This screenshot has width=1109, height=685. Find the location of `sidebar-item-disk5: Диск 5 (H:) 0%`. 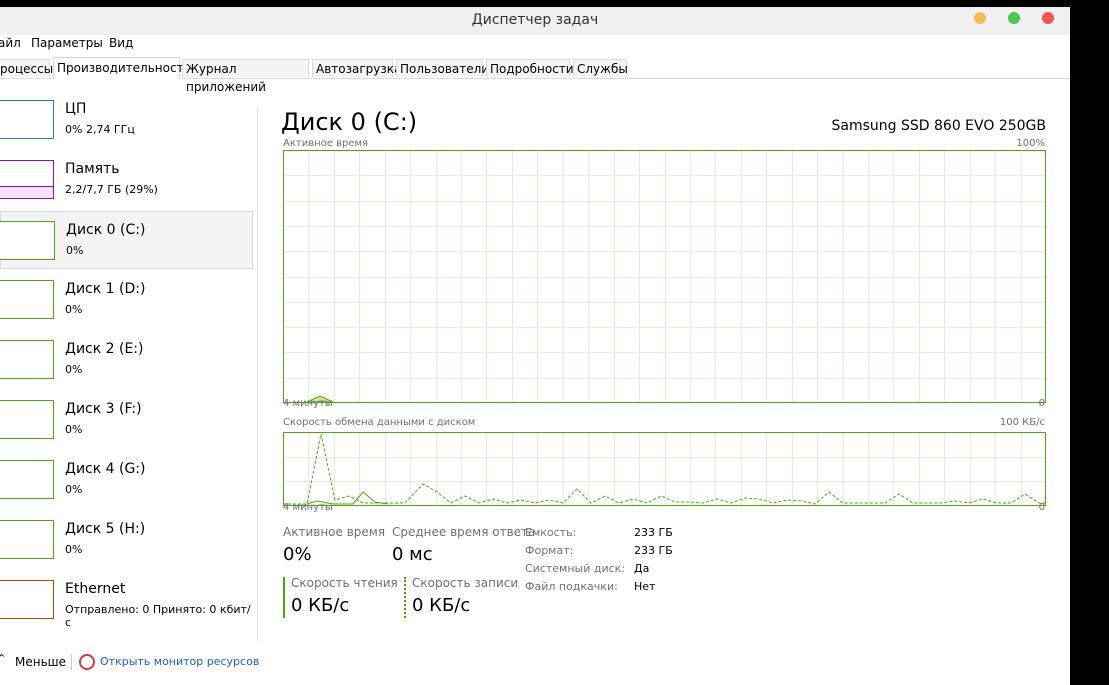

sidebar-item-disk5: Диск 5 (H:) 0% is located at coordinates (126, 540).